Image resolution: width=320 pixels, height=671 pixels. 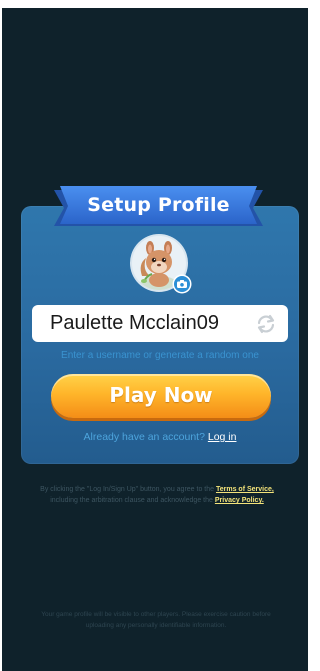 What do you see at coordinates (148, 323) in the screenshot?
I see `username-input` at bounding box center [148, 323].